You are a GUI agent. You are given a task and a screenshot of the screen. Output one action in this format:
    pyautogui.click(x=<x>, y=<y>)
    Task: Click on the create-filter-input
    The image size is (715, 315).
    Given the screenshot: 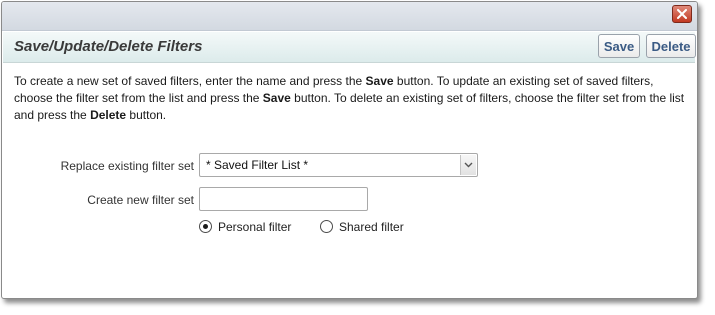 What is the action you would take?
    pyautogui.click(x=283, y=199)
    